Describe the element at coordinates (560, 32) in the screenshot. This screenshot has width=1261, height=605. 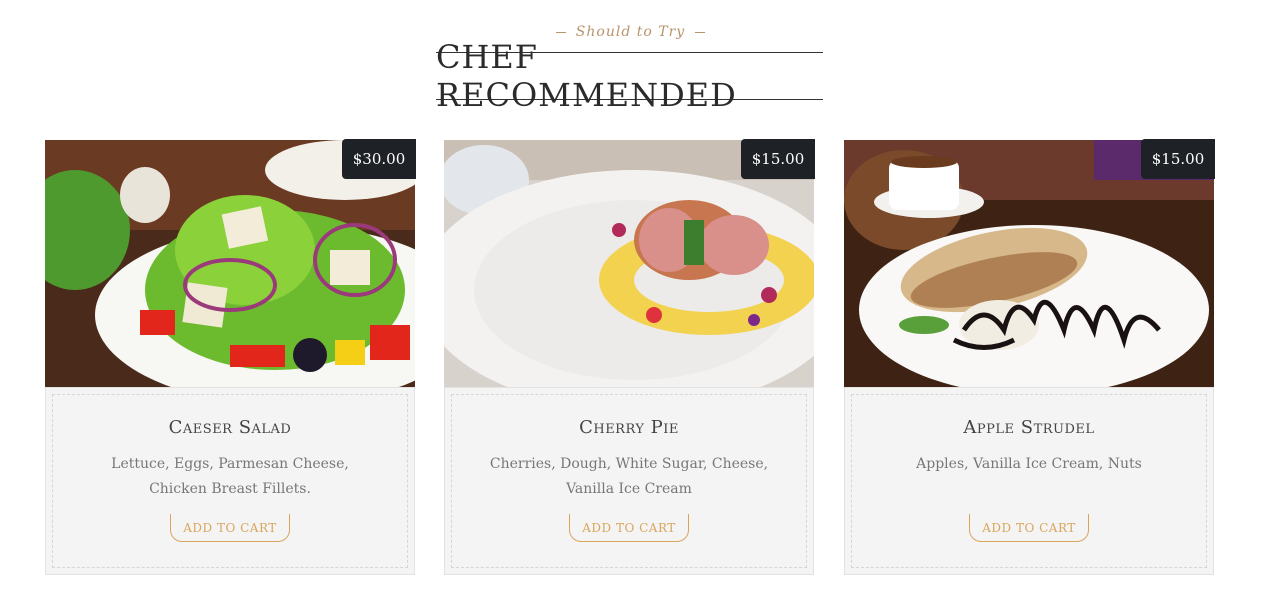
I see `dash-left-icon` at that location.